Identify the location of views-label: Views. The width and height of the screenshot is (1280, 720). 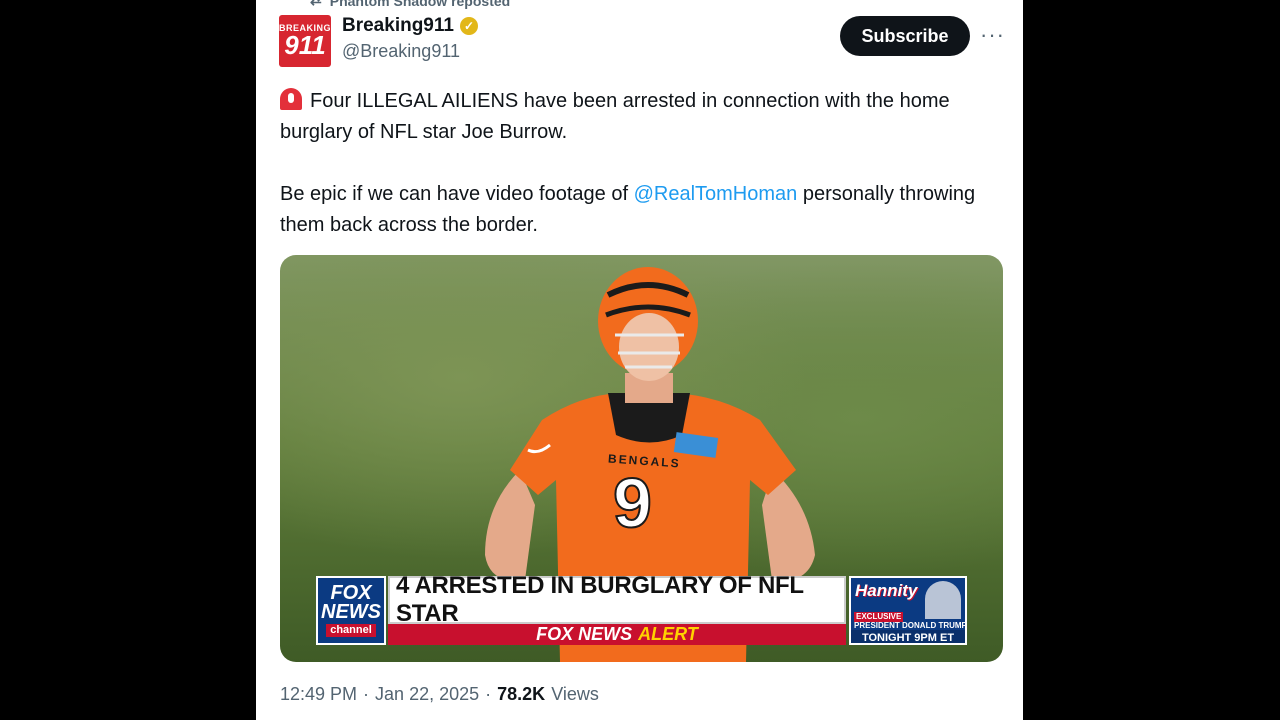
(575, 694).